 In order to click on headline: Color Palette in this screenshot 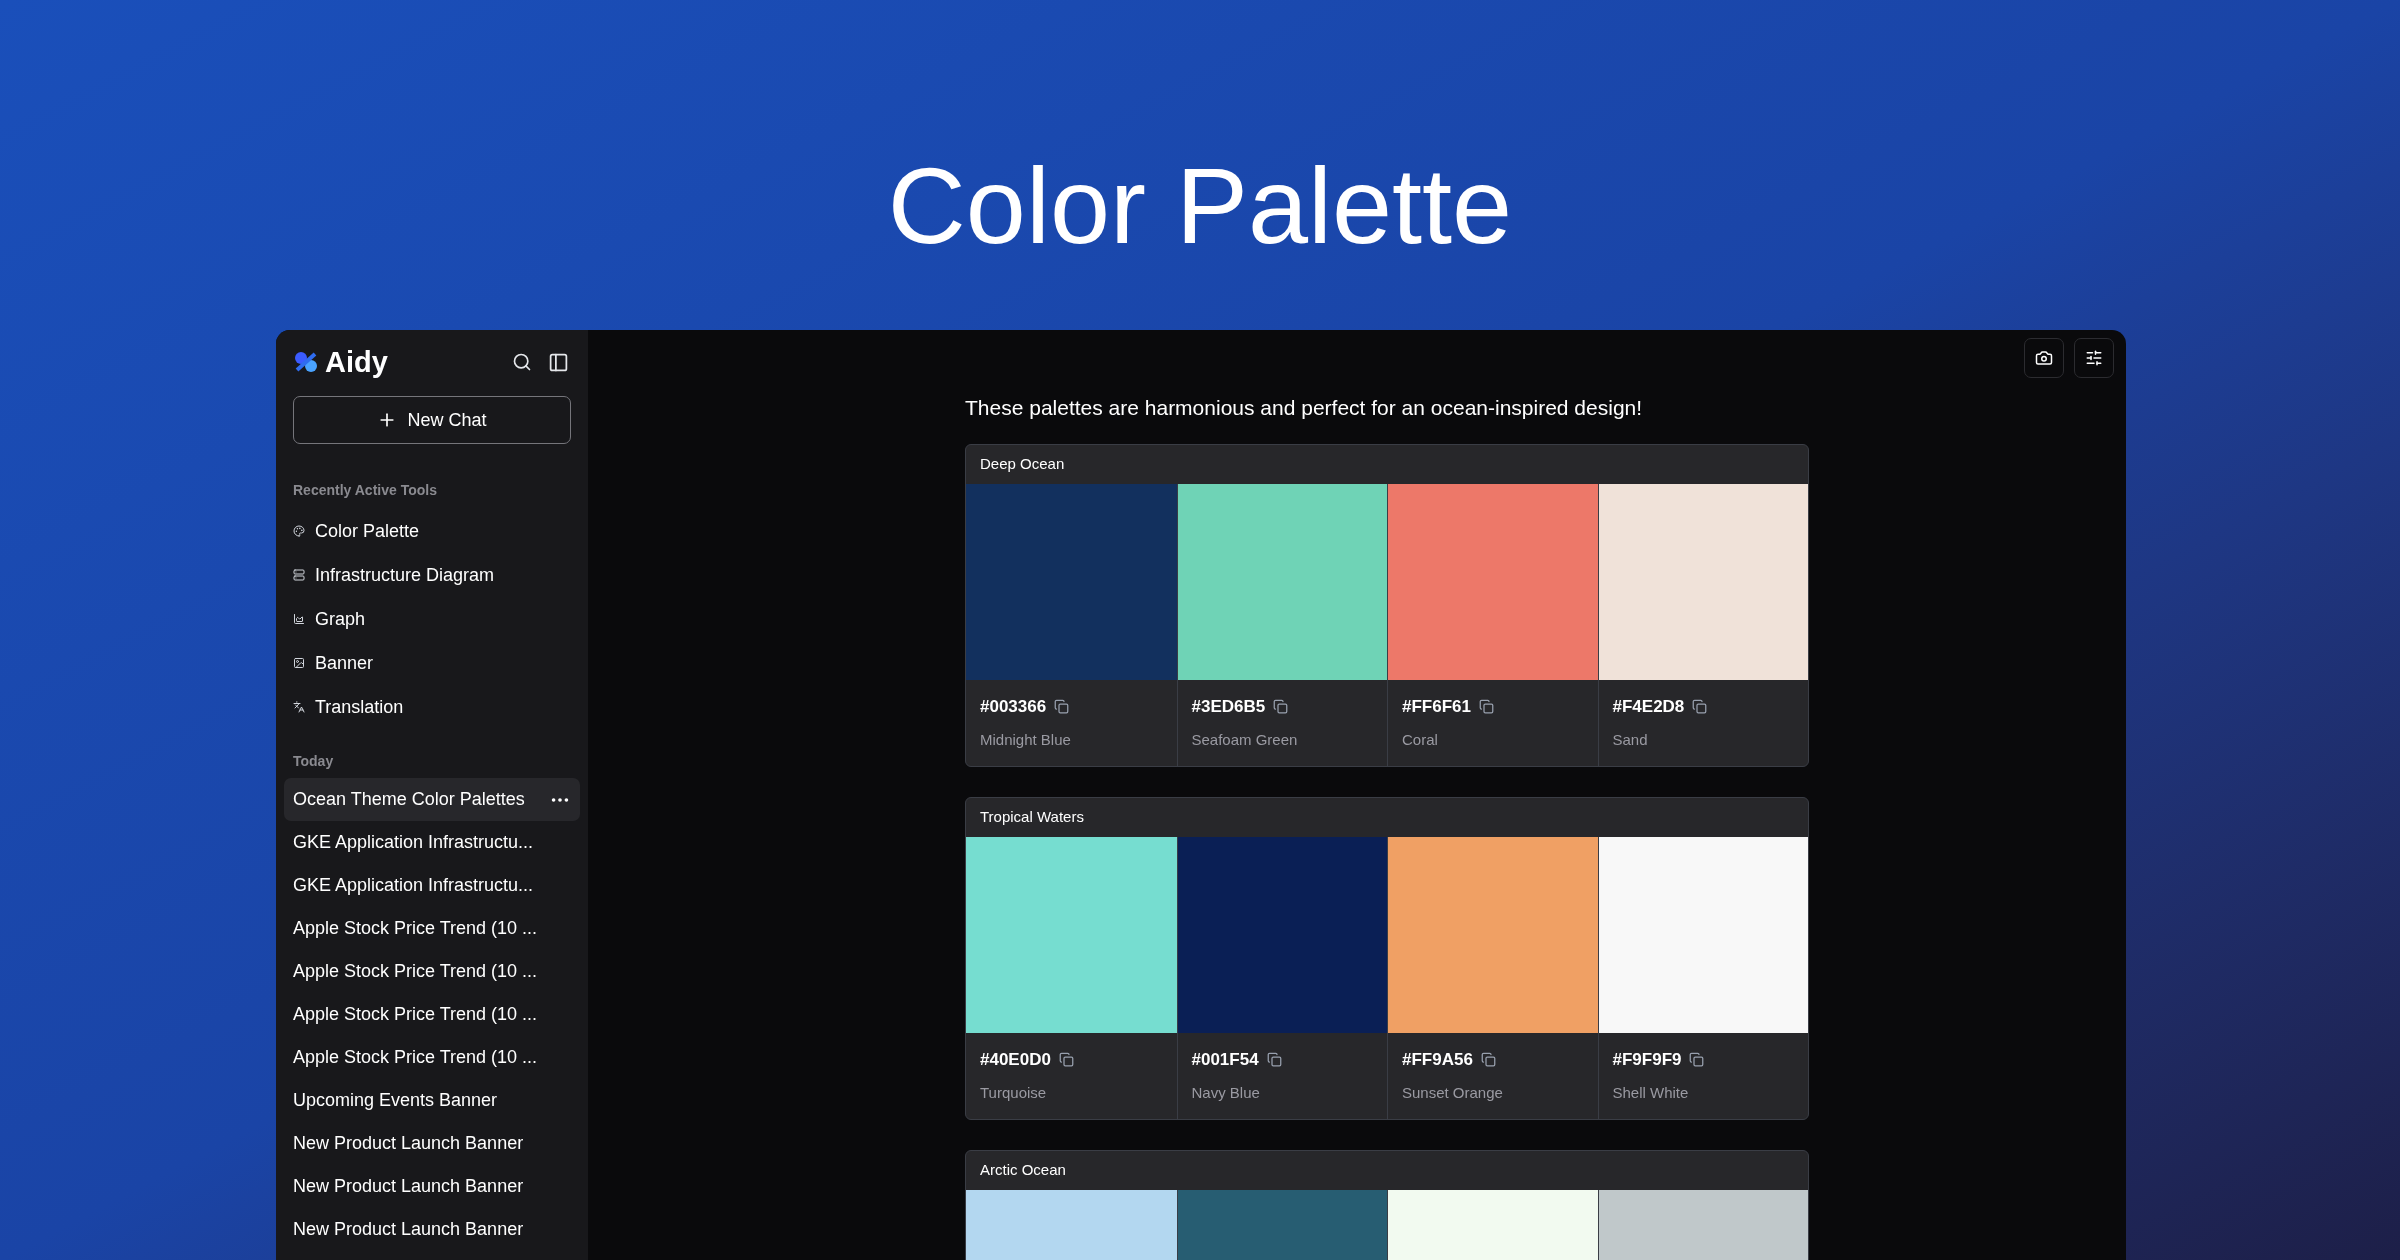, I will do `click(1200, 206)`.